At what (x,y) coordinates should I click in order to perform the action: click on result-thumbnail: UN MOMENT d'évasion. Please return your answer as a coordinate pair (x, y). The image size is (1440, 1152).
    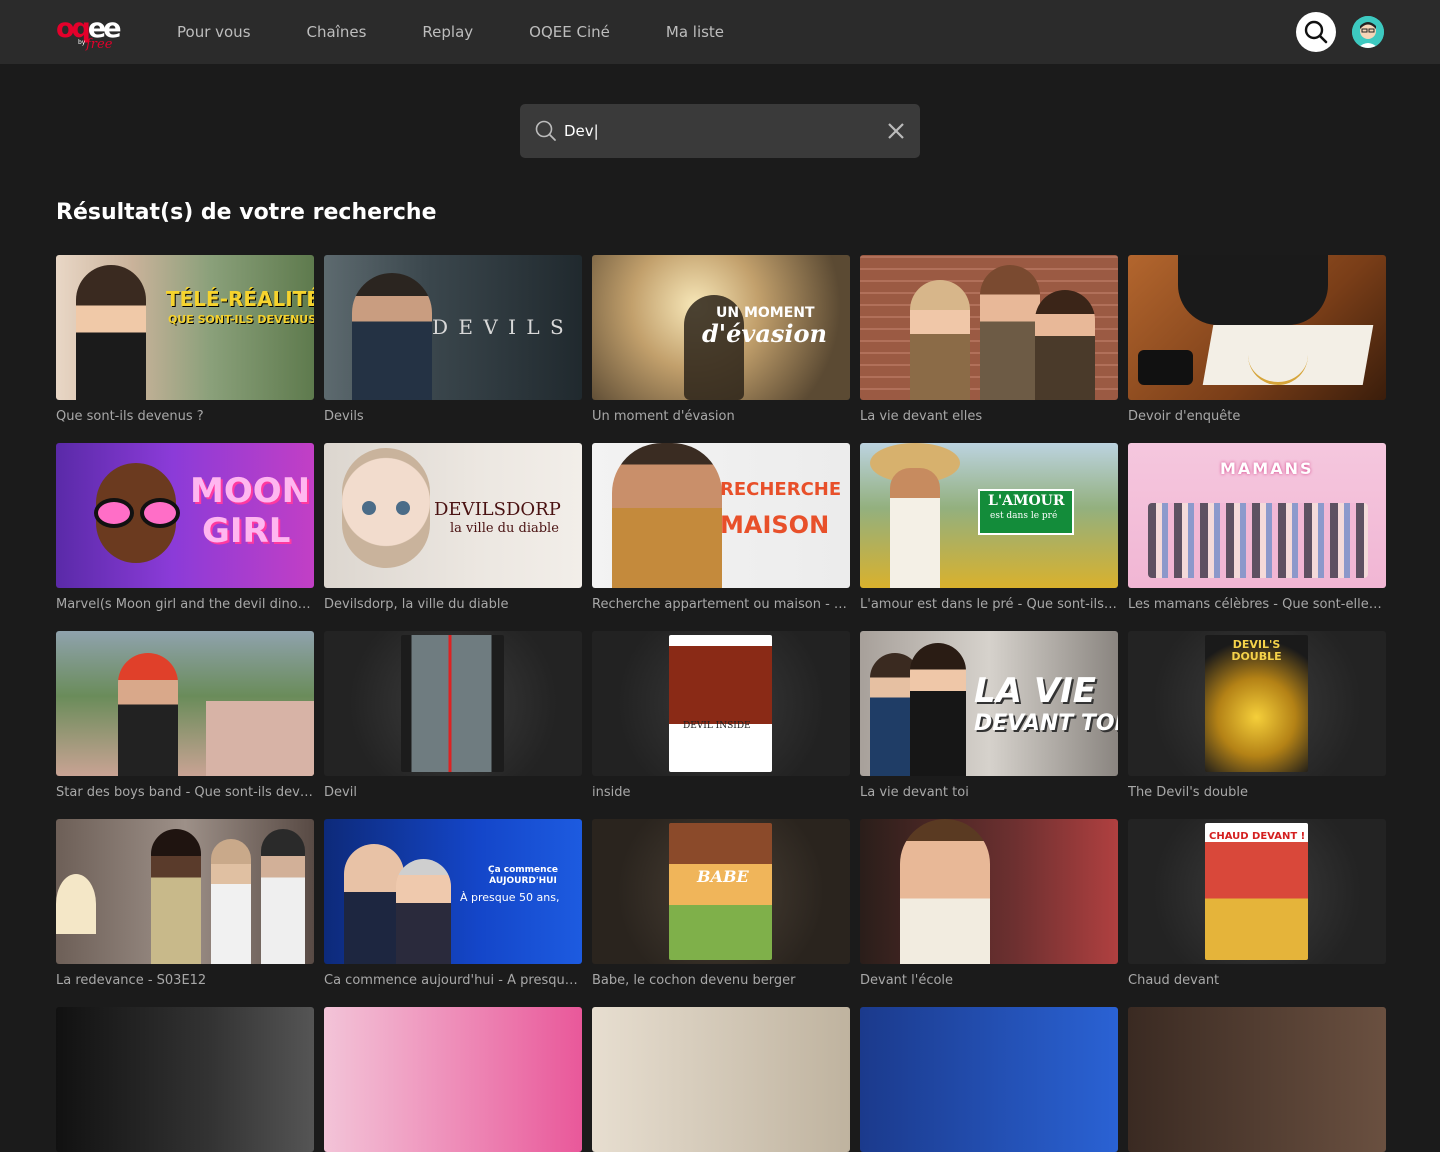
    Looking at the image, I should click on (721, 327).